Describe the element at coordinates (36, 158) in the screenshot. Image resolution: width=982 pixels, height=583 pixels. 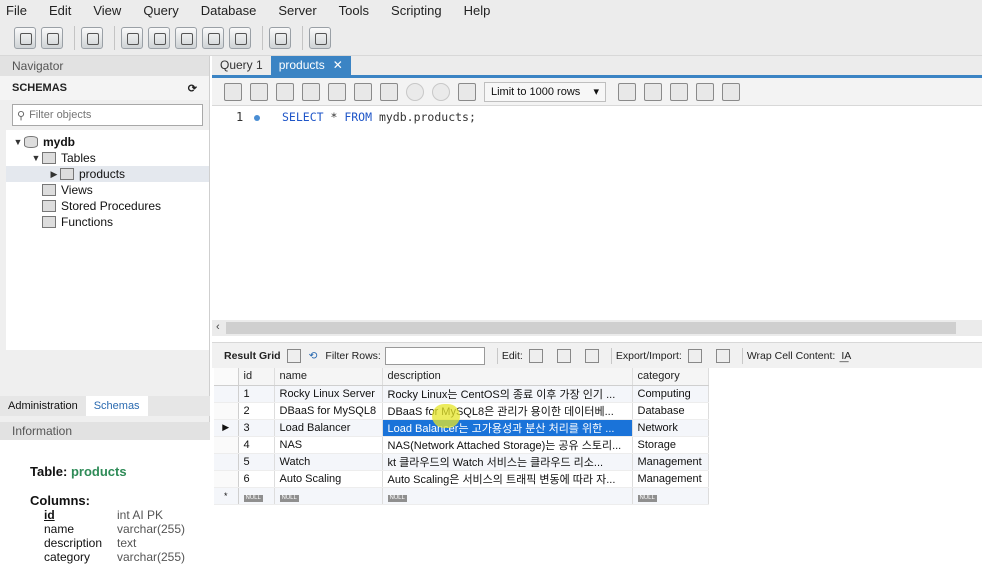
I see `expand-arrow-icon: ▼` at that location.